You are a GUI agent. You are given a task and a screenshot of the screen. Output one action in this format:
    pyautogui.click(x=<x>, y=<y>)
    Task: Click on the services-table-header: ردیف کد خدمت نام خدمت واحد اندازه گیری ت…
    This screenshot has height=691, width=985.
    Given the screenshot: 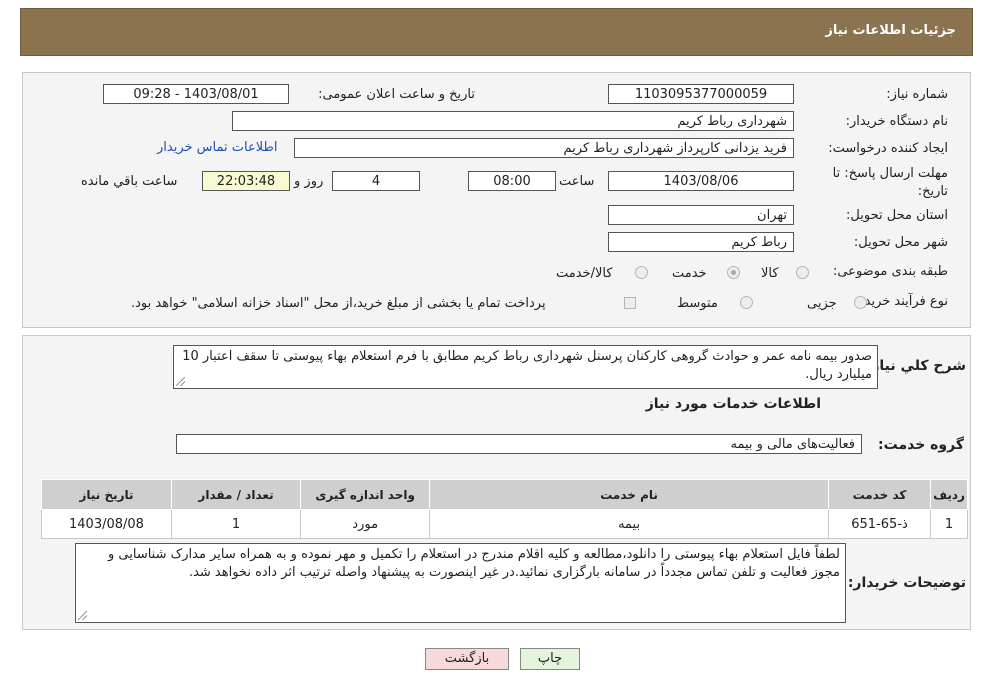 What is the action you would take?
    pyautogui.click(x=504, y=494)
    